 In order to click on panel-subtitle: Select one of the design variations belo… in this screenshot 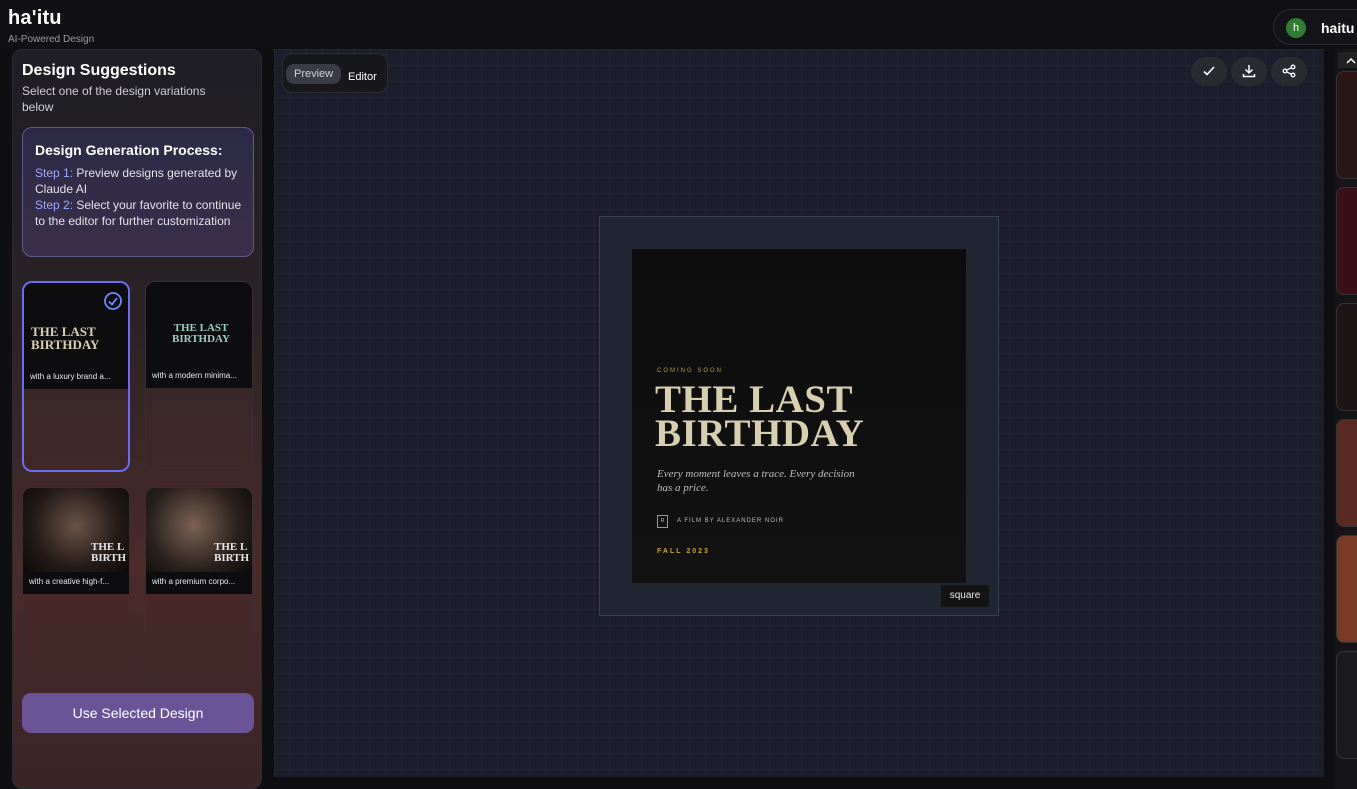, I will do `click(114, 99)`.